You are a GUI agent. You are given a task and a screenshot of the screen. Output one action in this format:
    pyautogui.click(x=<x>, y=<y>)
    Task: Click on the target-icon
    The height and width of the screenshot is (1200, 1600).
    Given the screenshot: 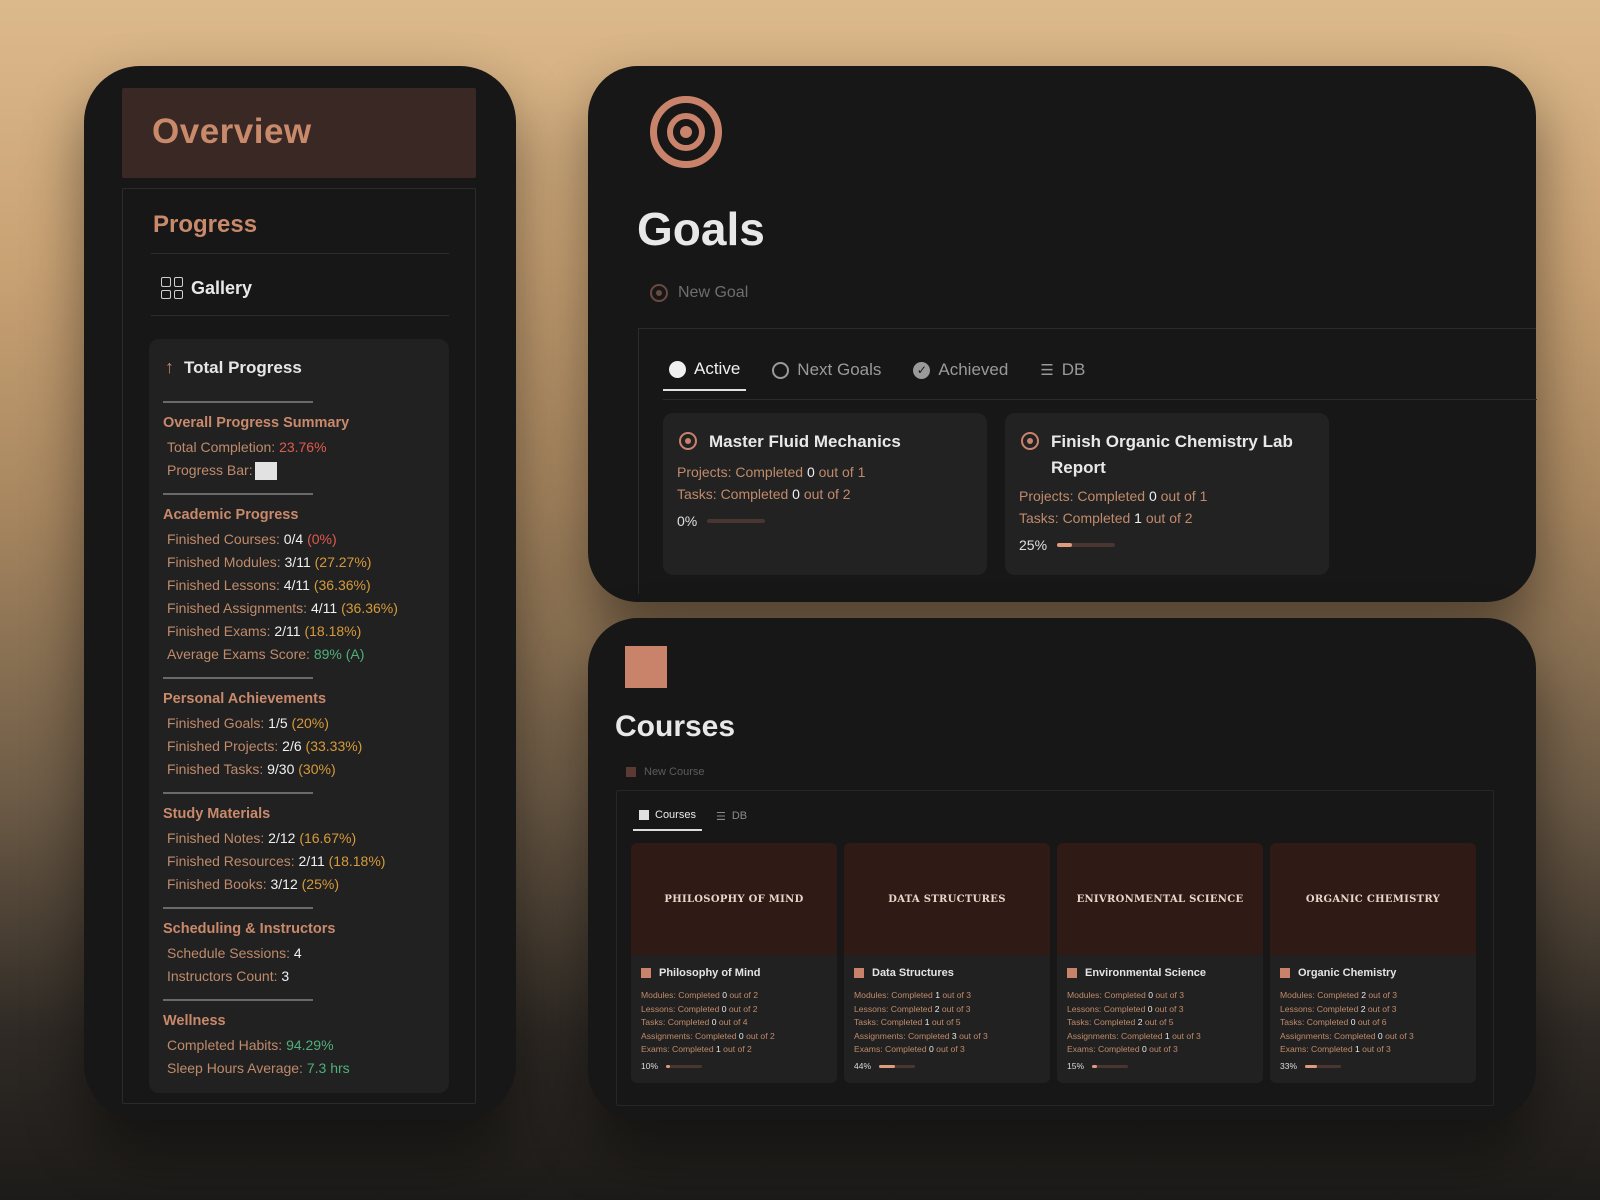 What is the action you would take?
    pyautogui.click(x=686, y=132)
    